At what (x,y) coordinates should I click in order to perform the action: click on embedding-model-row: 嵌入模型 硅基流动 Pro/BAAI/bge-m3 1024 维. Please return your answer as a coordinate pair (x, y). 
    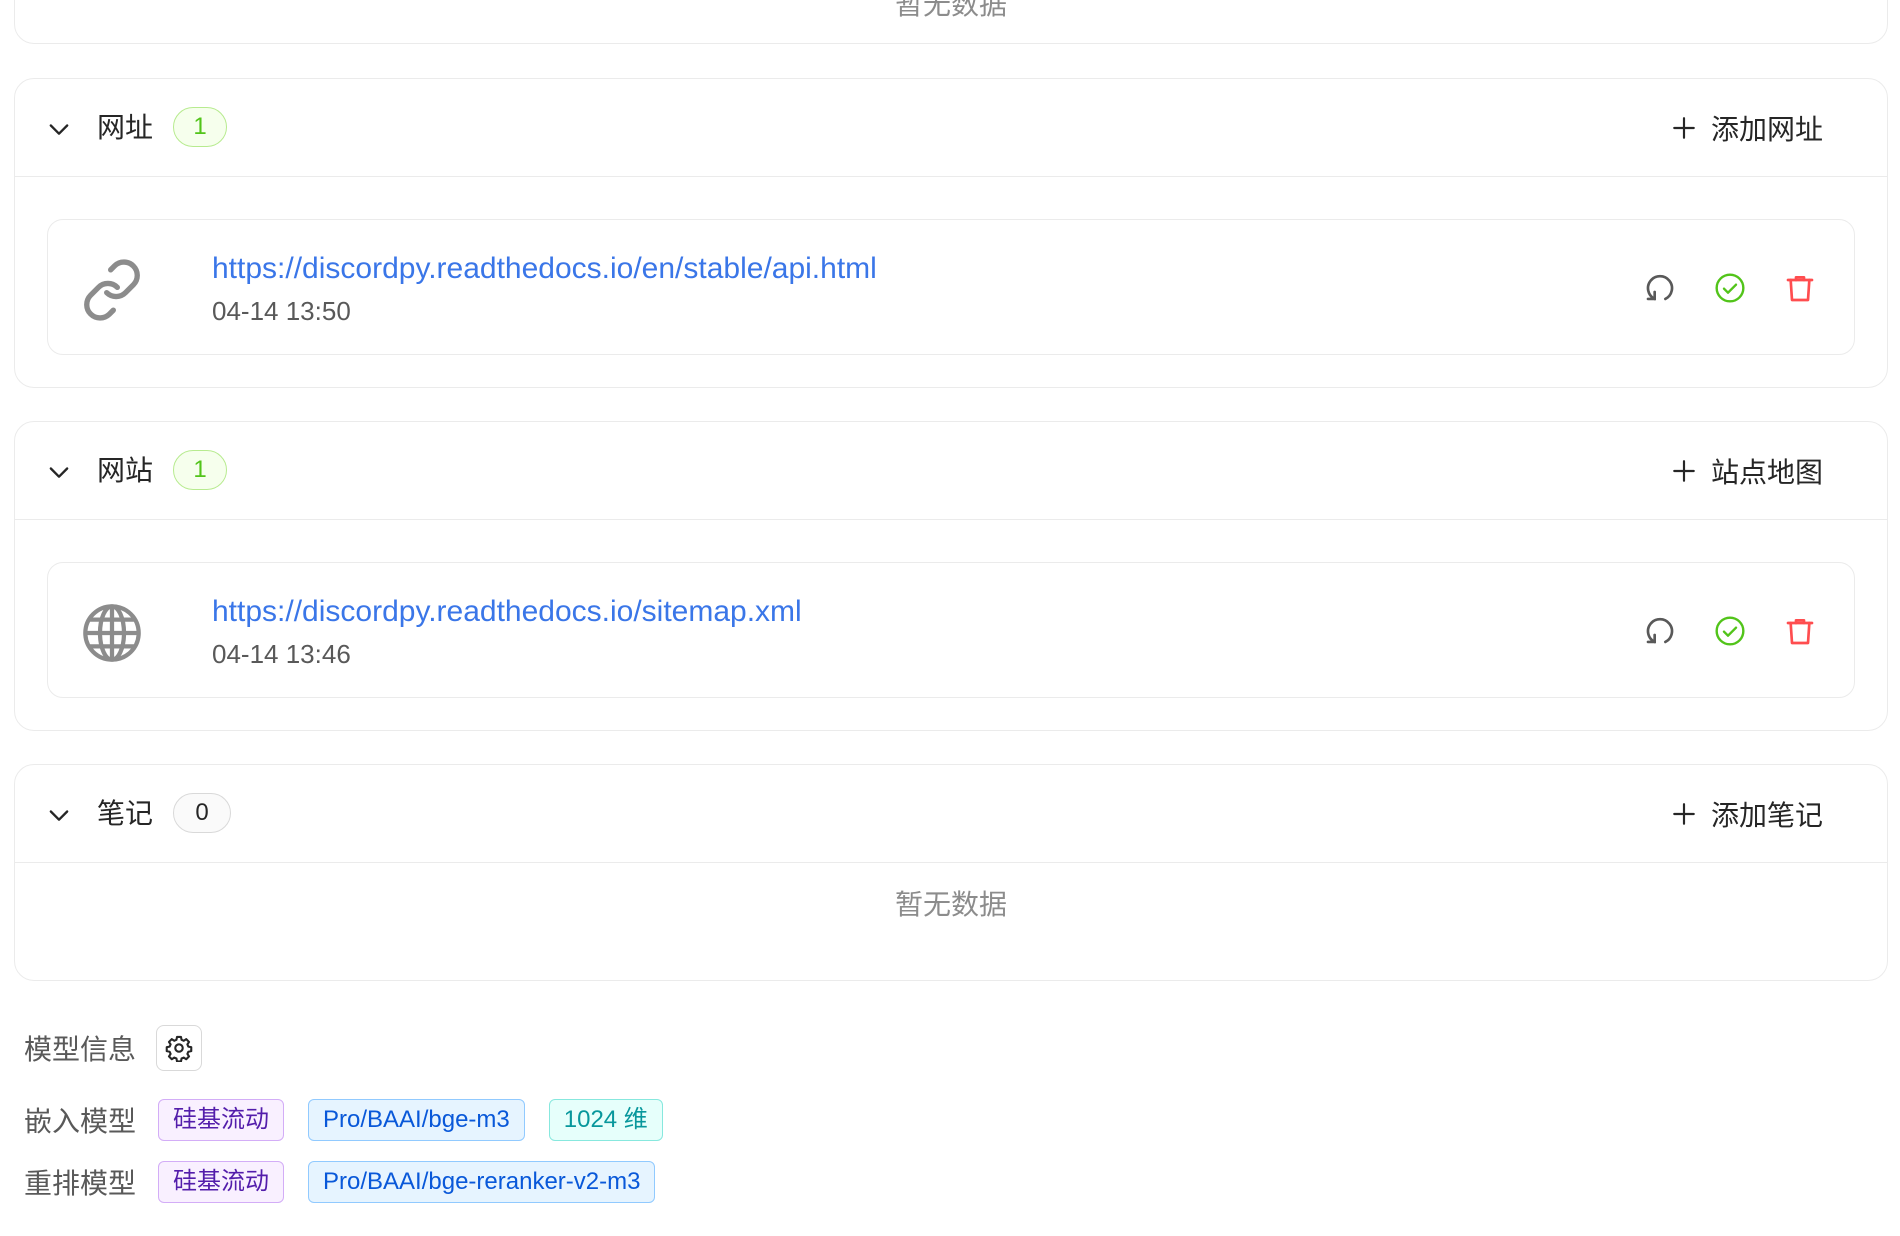
    Looking at the image, I should click on (355, 1120).